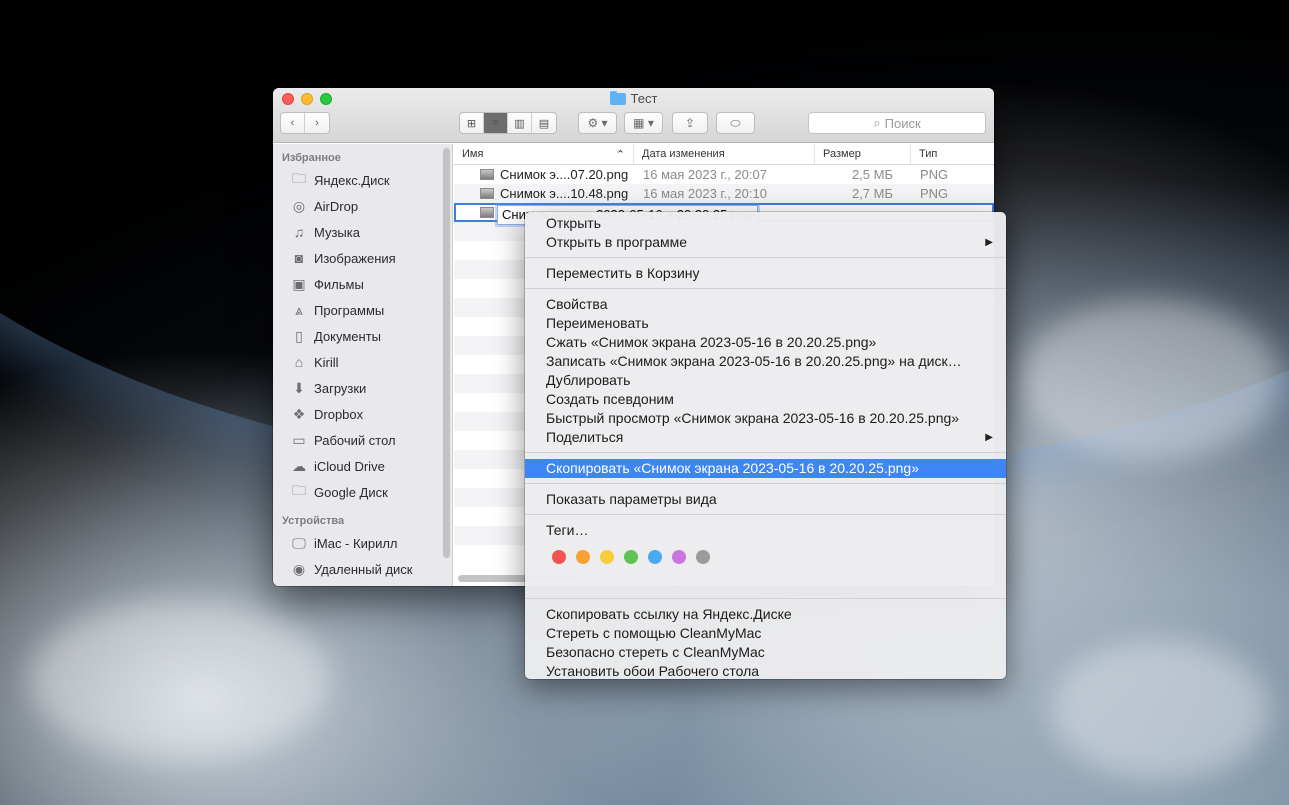 The width and height of the screenshot is (1289, 805). What do you see at coordinates (690, 123) in the screenshot?
I see `share-button: ⇪` at bounding box center [690, 123].